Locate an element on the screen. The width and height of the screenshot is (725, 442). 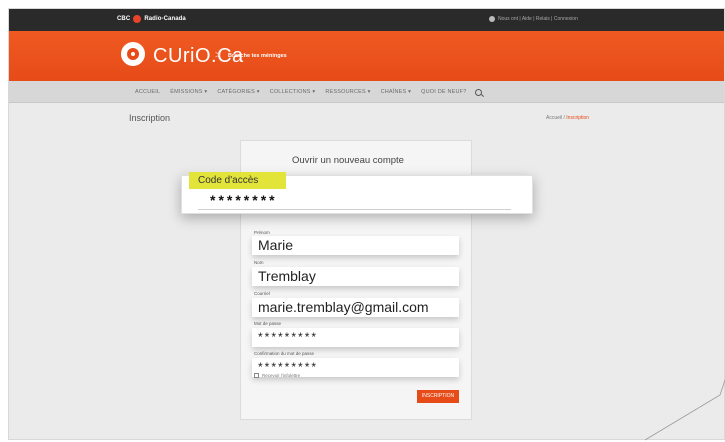
globe-icon is located at coordinates (492, 19).